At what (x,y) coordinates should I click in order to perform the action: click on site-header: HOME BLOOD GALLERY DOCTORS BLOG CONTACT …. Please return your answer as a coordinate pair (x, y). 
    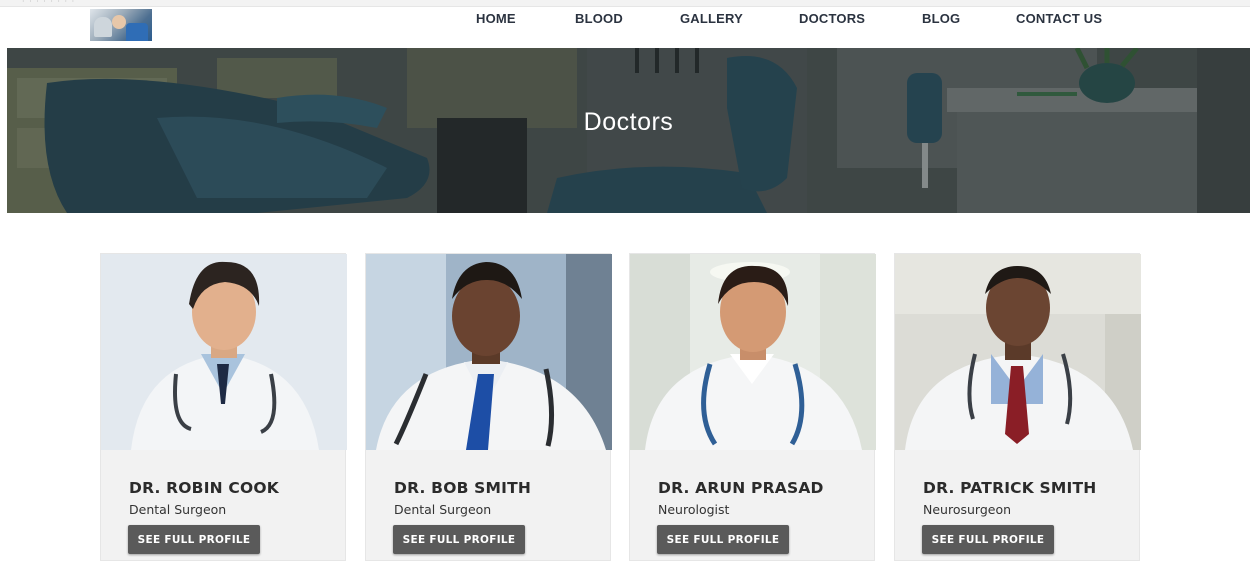
    Looking at the image, I should click on (625, 27).